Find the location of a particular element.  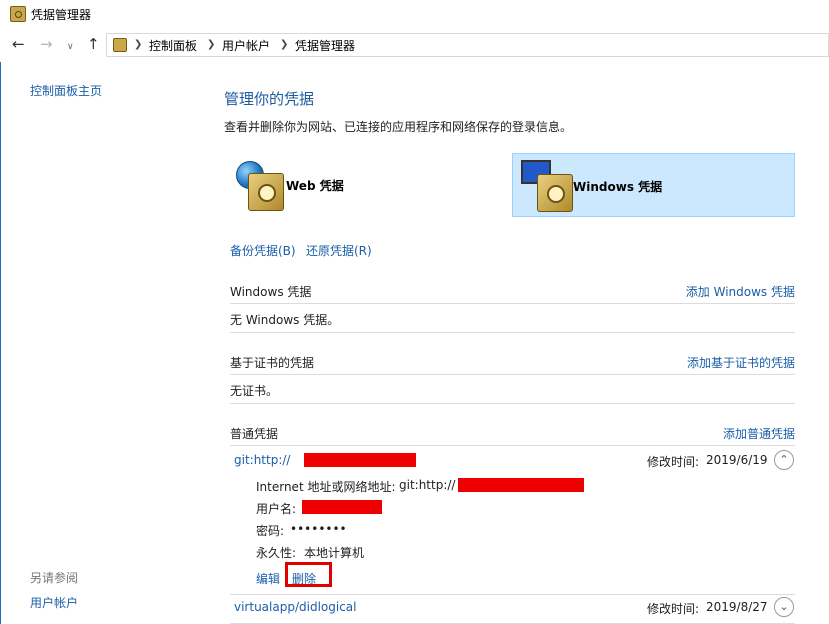

forward-arrow-icon: → is located at coordinates (46, 44).